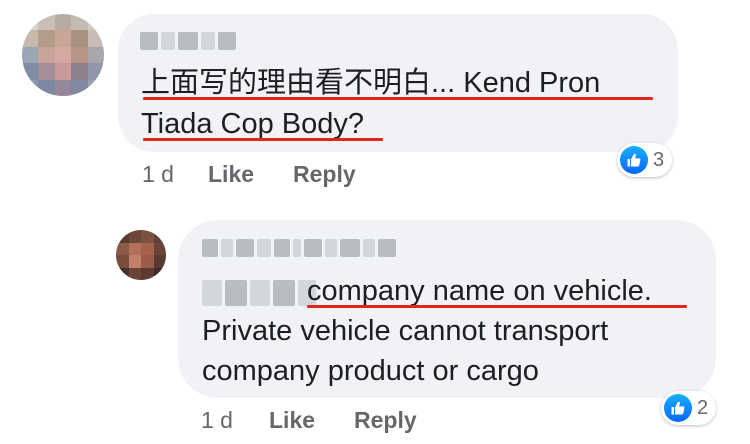  What do you see at coordinates (659, 159) in the screenshot?
I see `reaction-count: 3` at bounding box center [659, 159].